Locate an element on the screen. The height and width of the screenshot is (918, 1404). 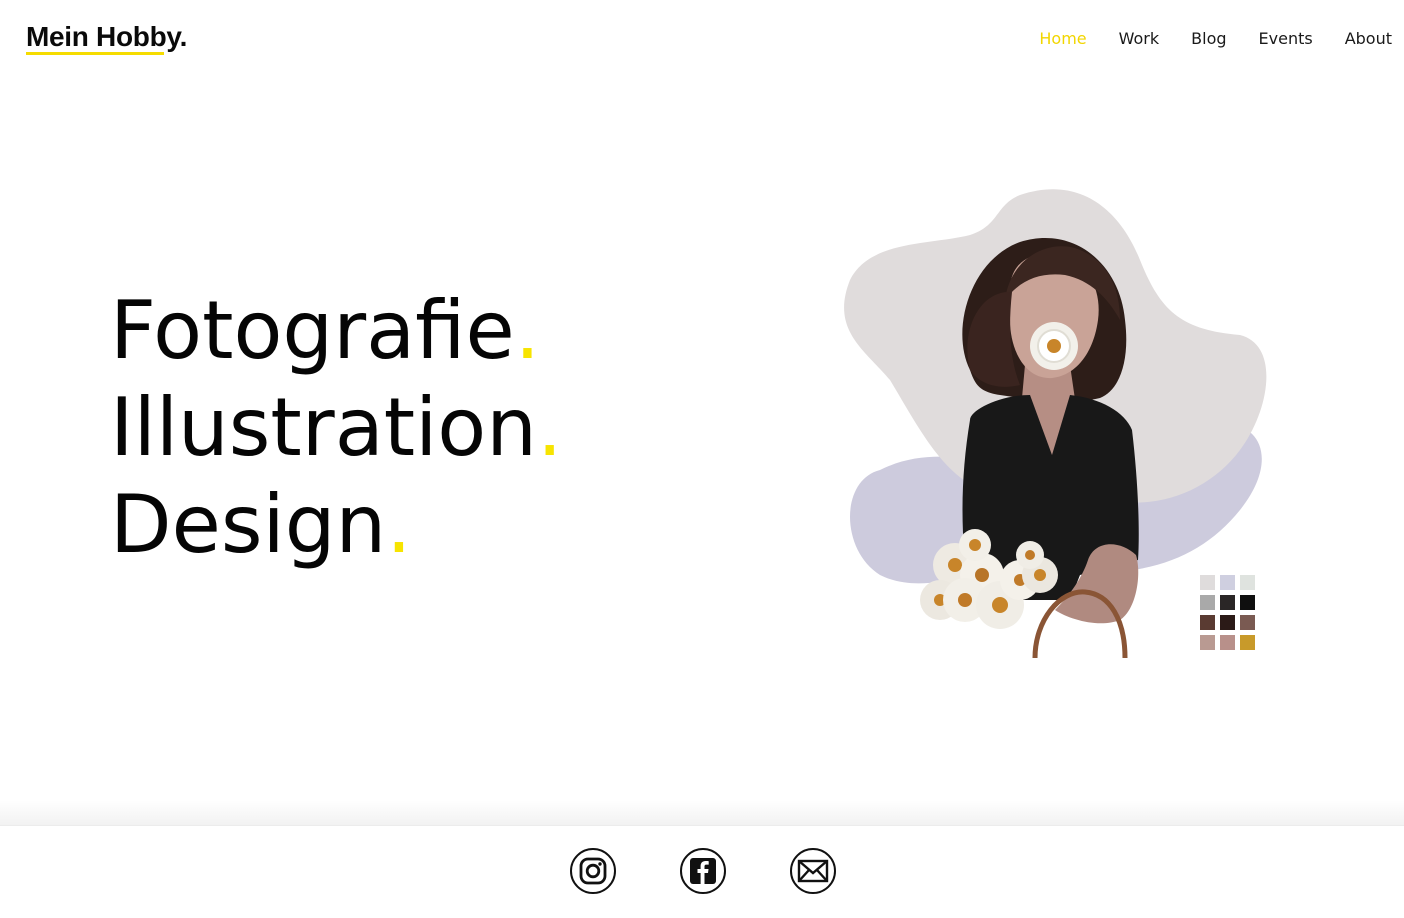
mail-link is located at coordinates (813, 871).